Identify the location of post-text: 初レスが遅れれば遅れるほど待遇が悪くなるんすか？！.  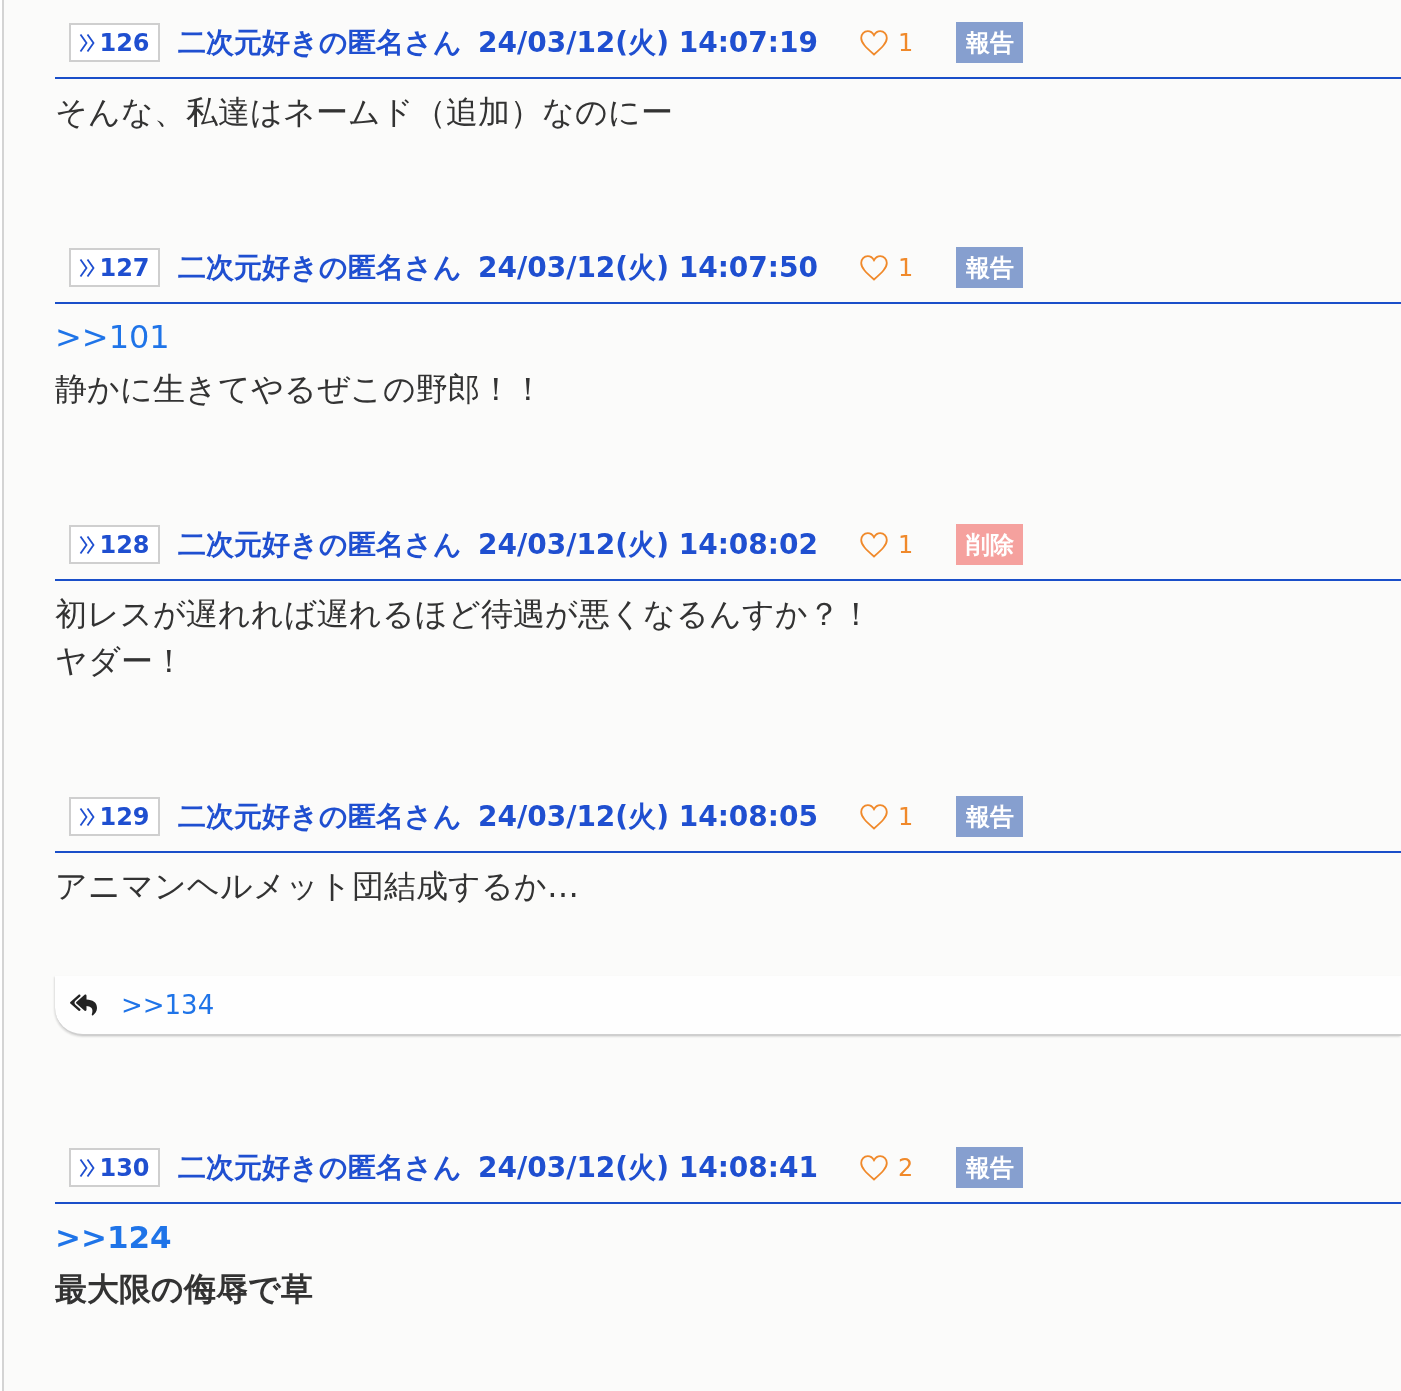
(464, 614).